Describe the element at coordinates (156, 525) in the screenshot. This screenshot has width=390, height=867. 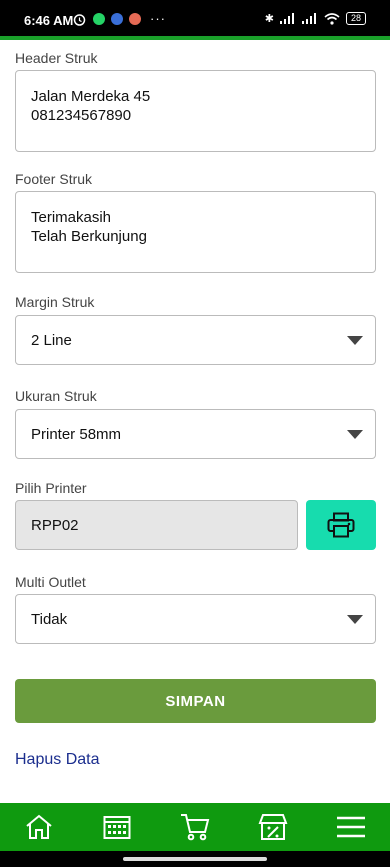
I see `printer-name-field: RPP02` at that location.